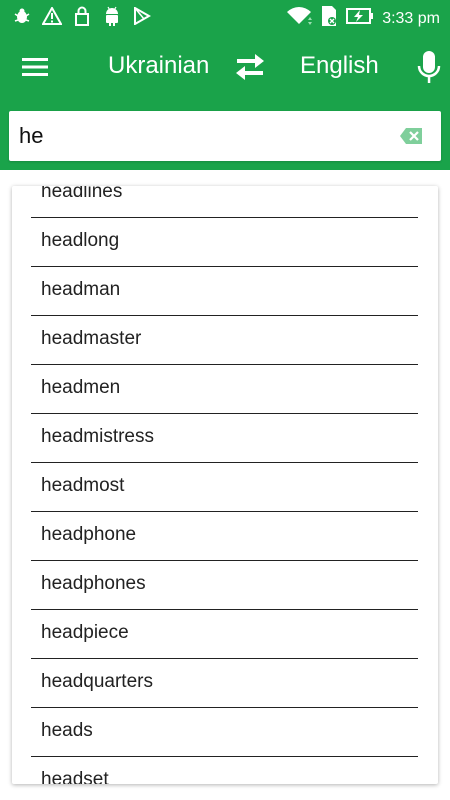 The image size is (450, 800). What do you see at coordinates (67, 730) in the screenshot?
I see `suggestion-word: heads` at bounding box center [67, 730].